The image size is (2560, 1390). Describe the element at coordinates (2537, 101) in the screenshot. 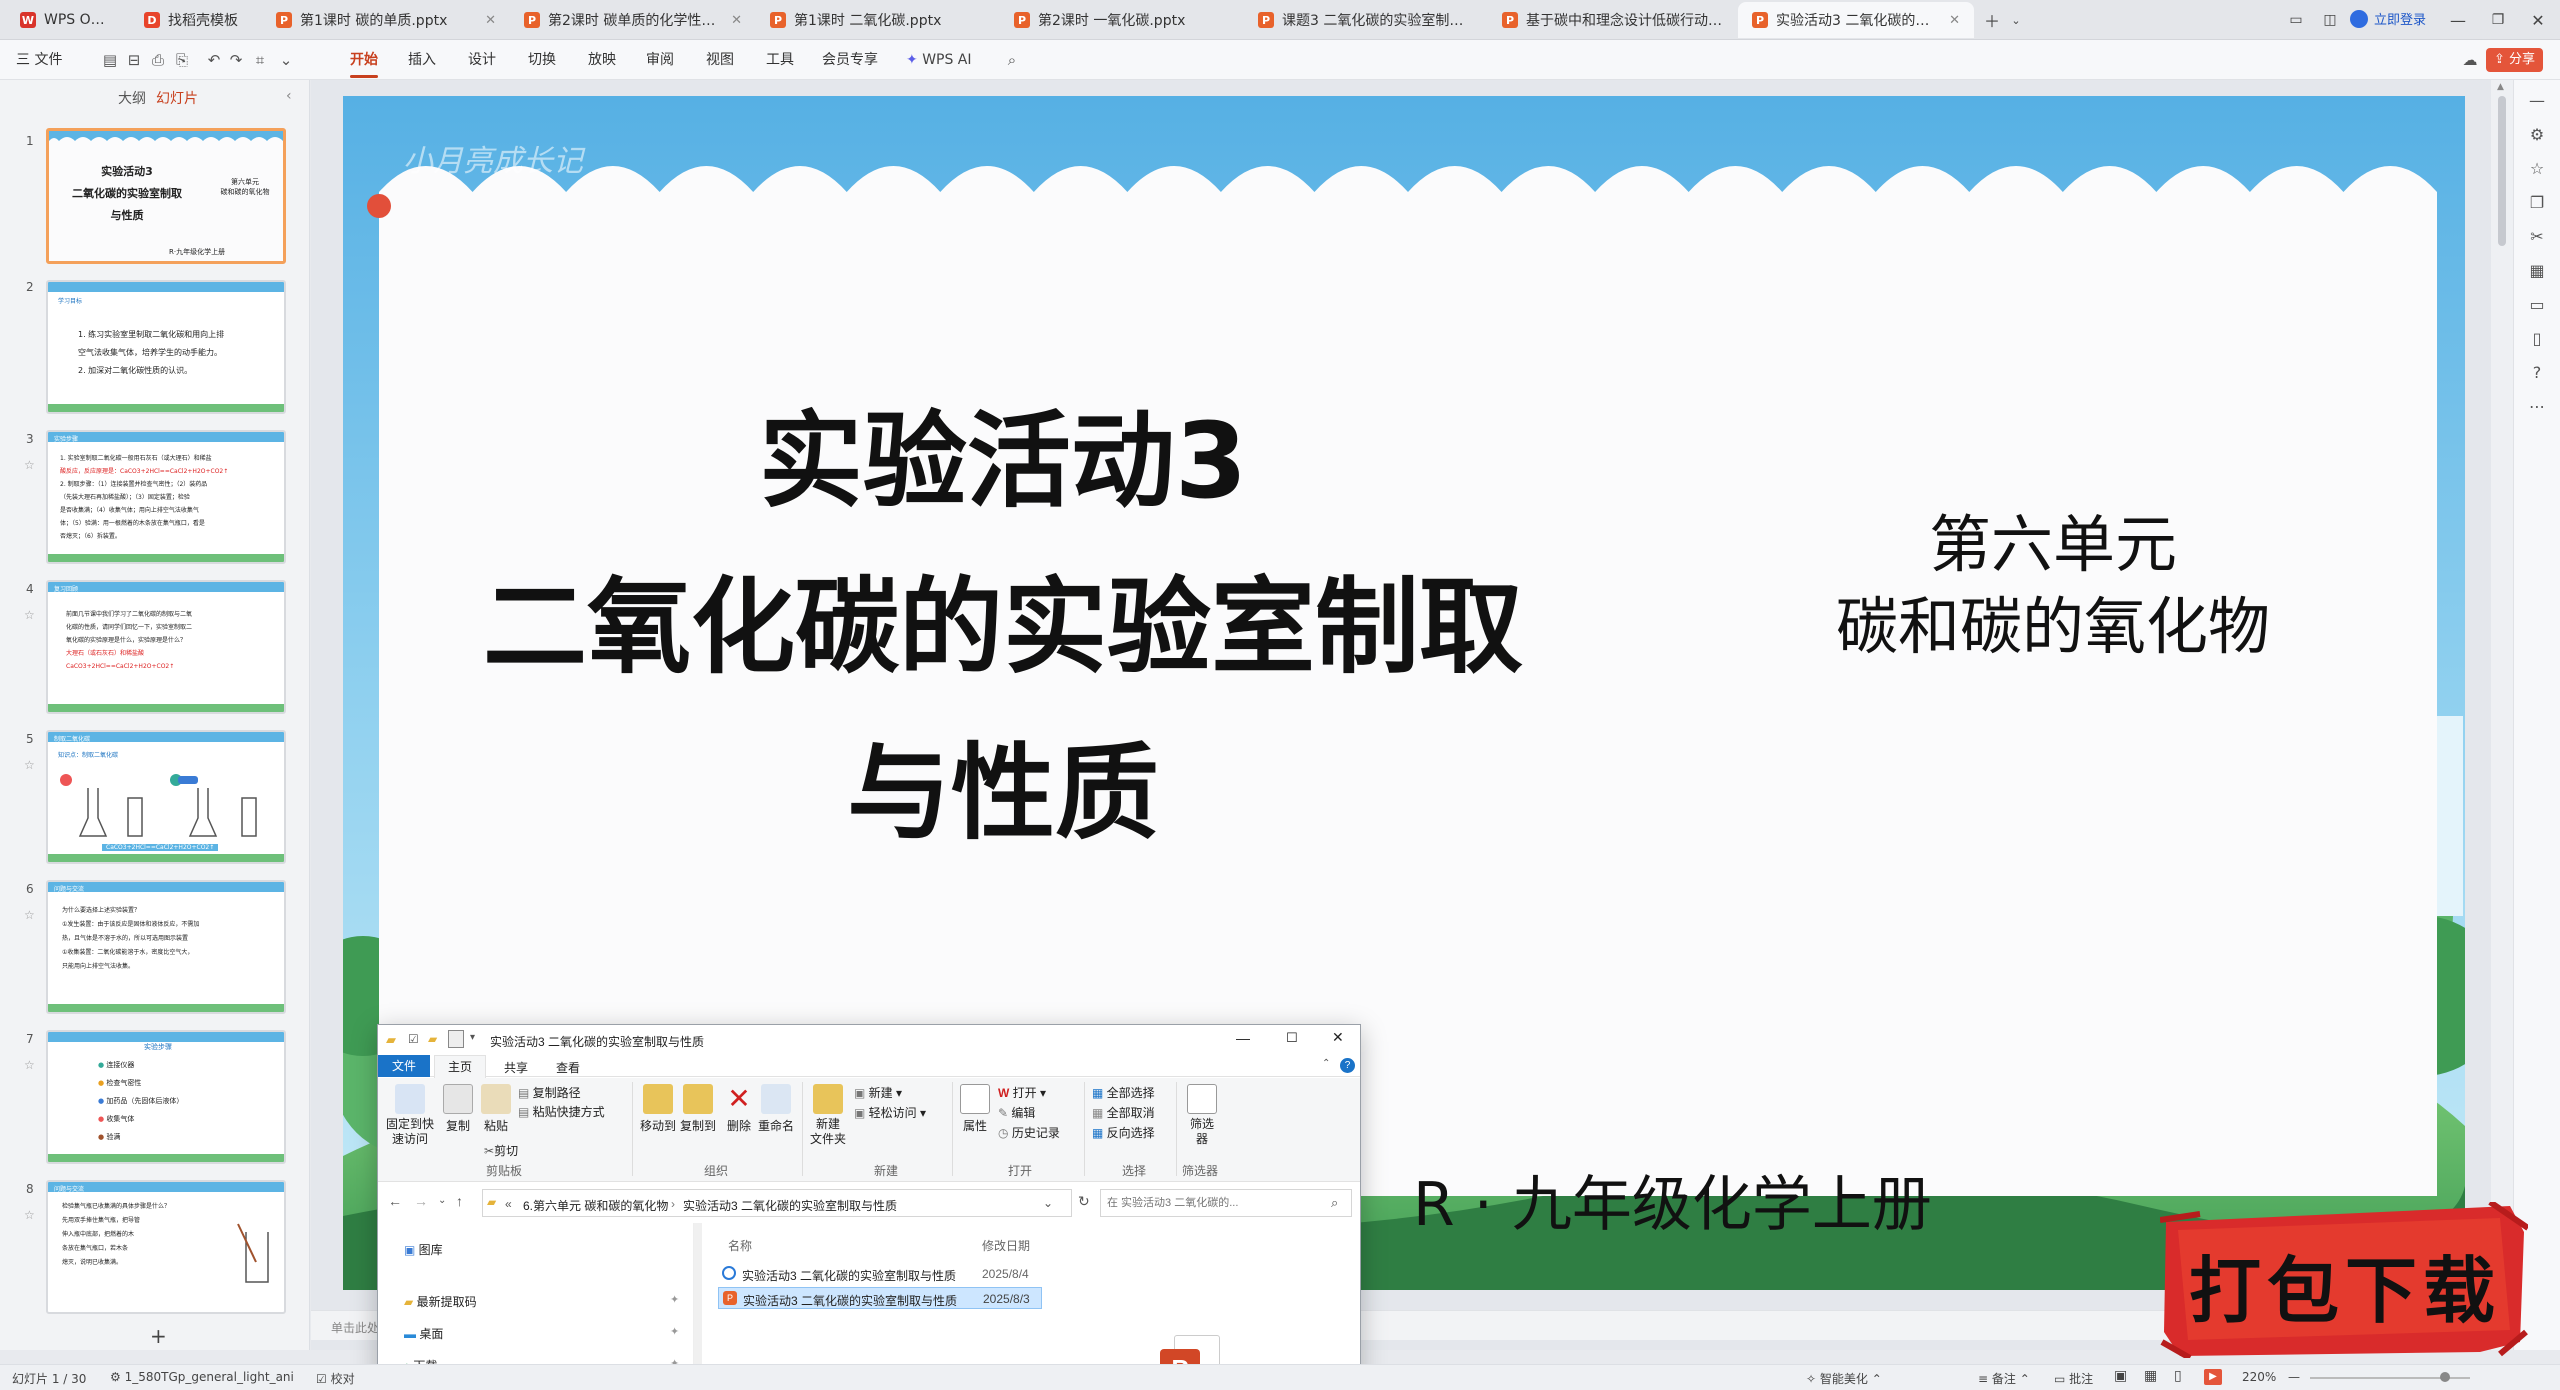

I see `collapse-icon: —` at that location.